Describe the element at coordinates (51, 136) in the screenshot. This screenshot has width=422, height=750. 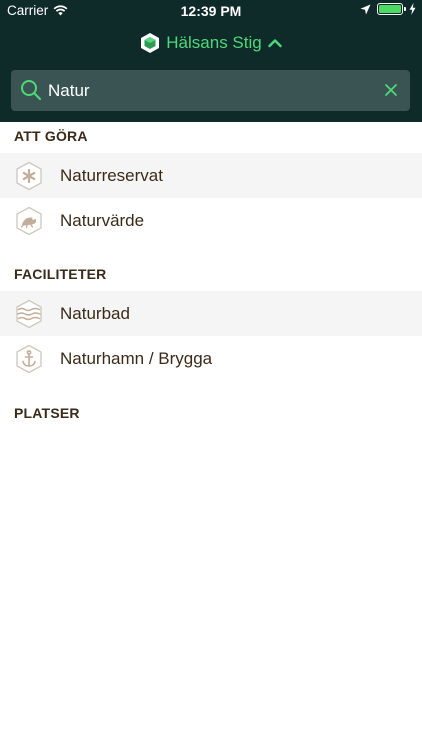
I see `section-header-att-gora: ATT GÖRA` at that location.